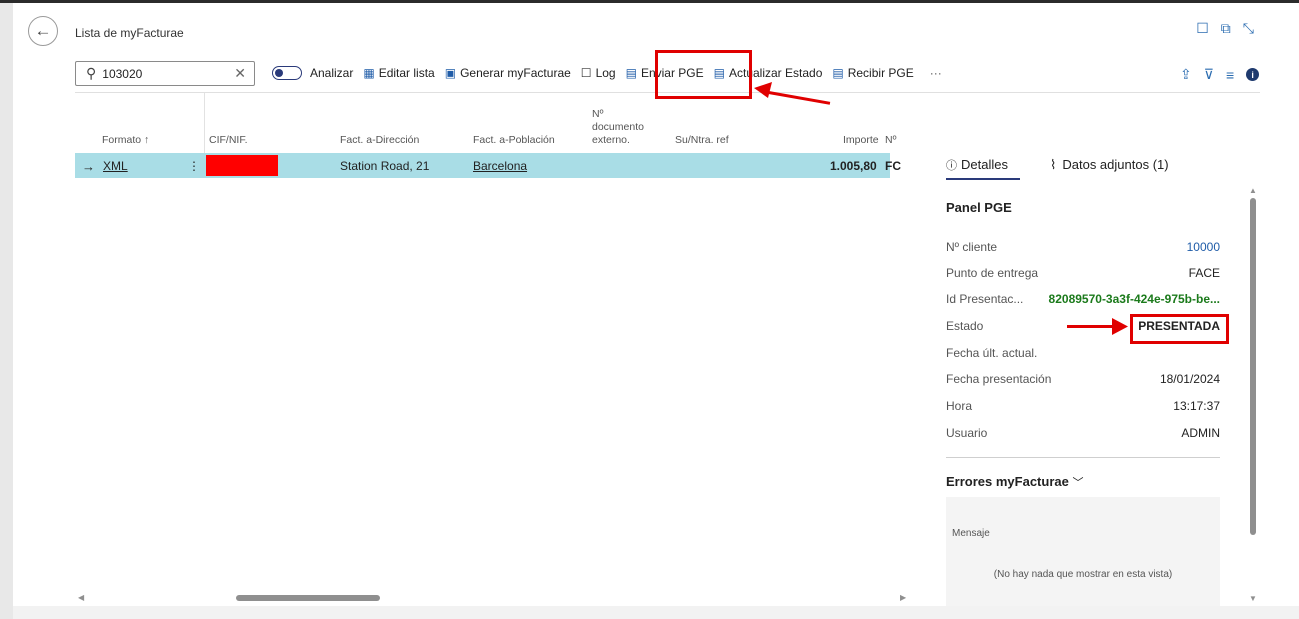  What do you see at coordinates (165, 73) in the screenshot?
I see `search-input: ⚲ 103020 ✕` at bounding box center [165, 73].